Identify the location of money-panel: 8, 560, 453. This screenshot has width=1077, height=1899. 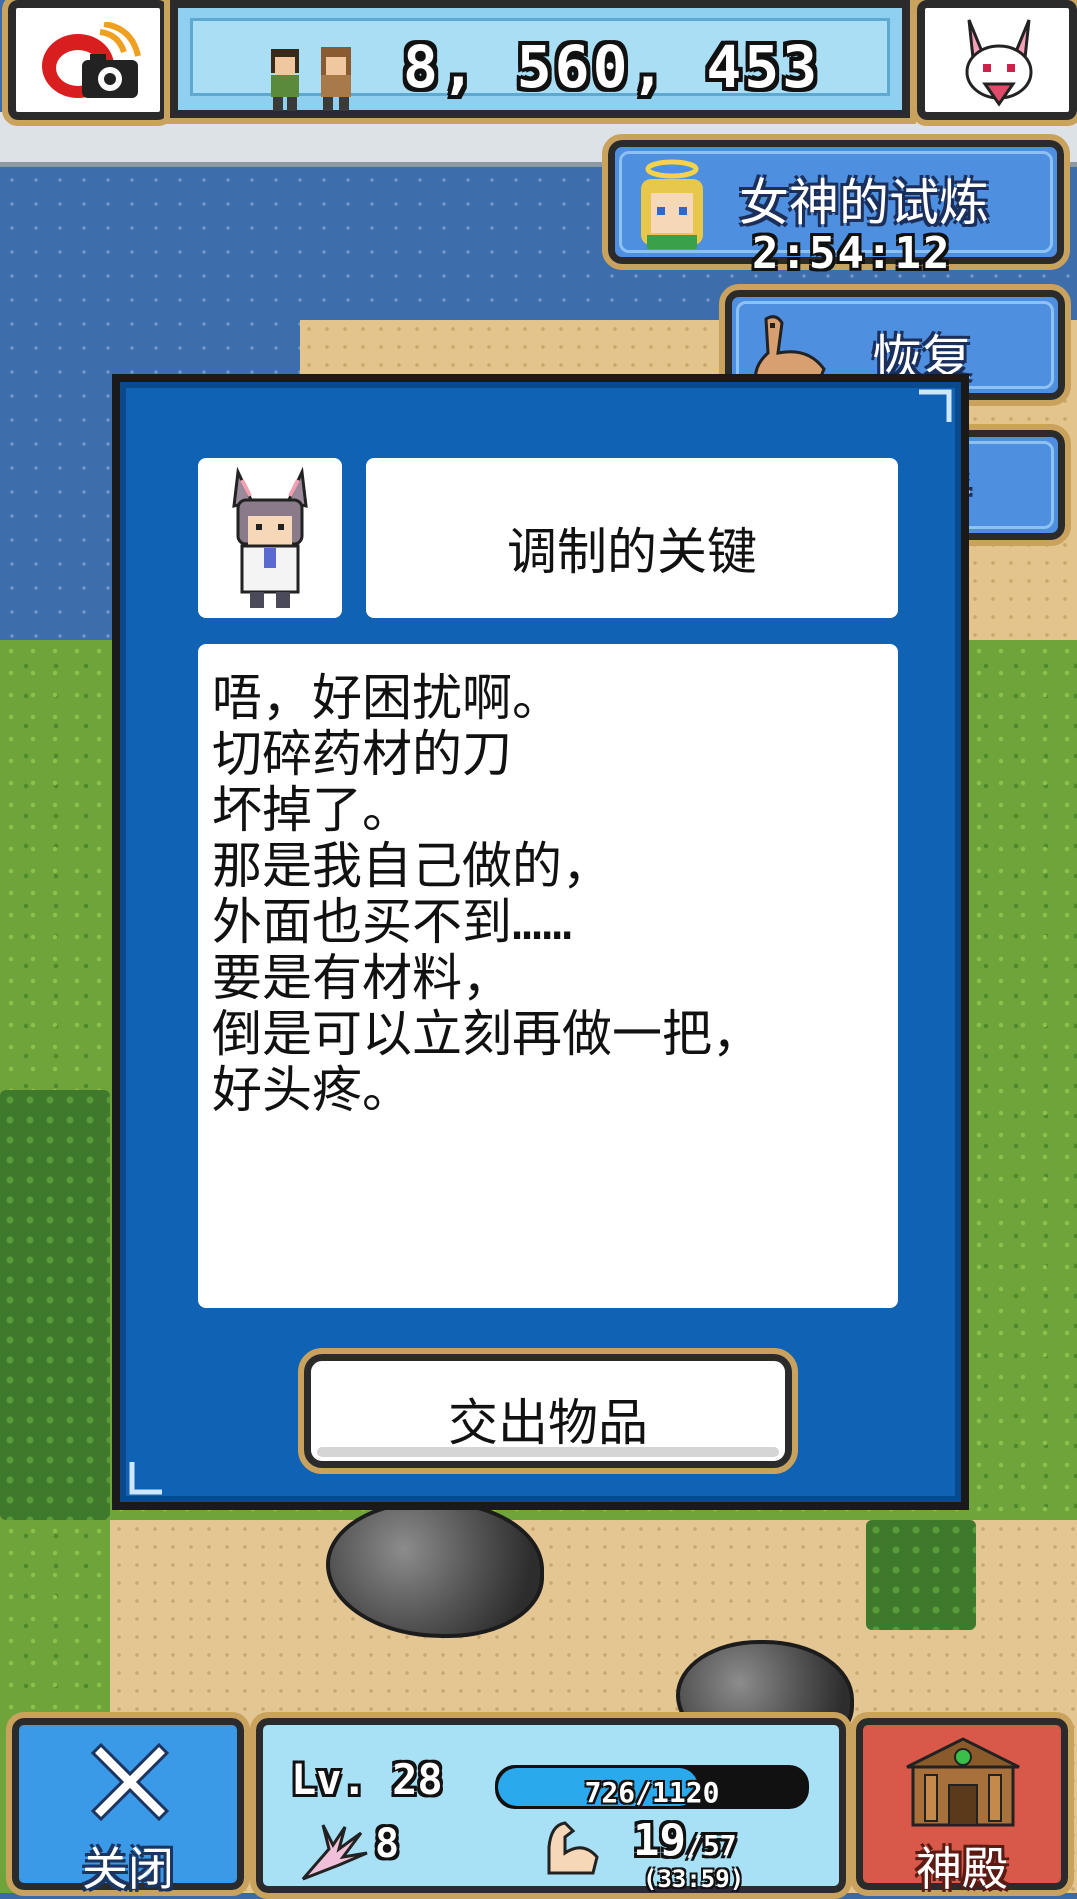
(540, 62).